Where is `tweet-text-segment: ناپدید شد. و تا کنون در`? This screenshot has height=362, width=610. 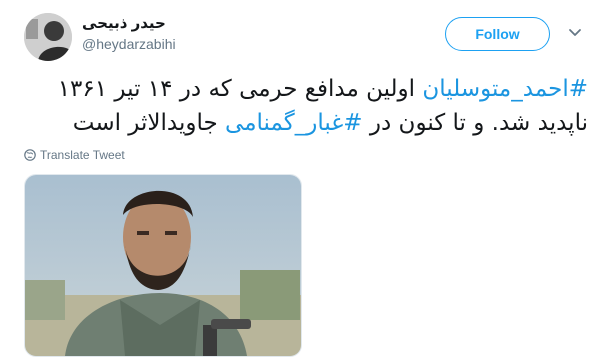
tweet-text-segment: ناپدید شد. و تا کنون در is located at coordinates (475, 123).